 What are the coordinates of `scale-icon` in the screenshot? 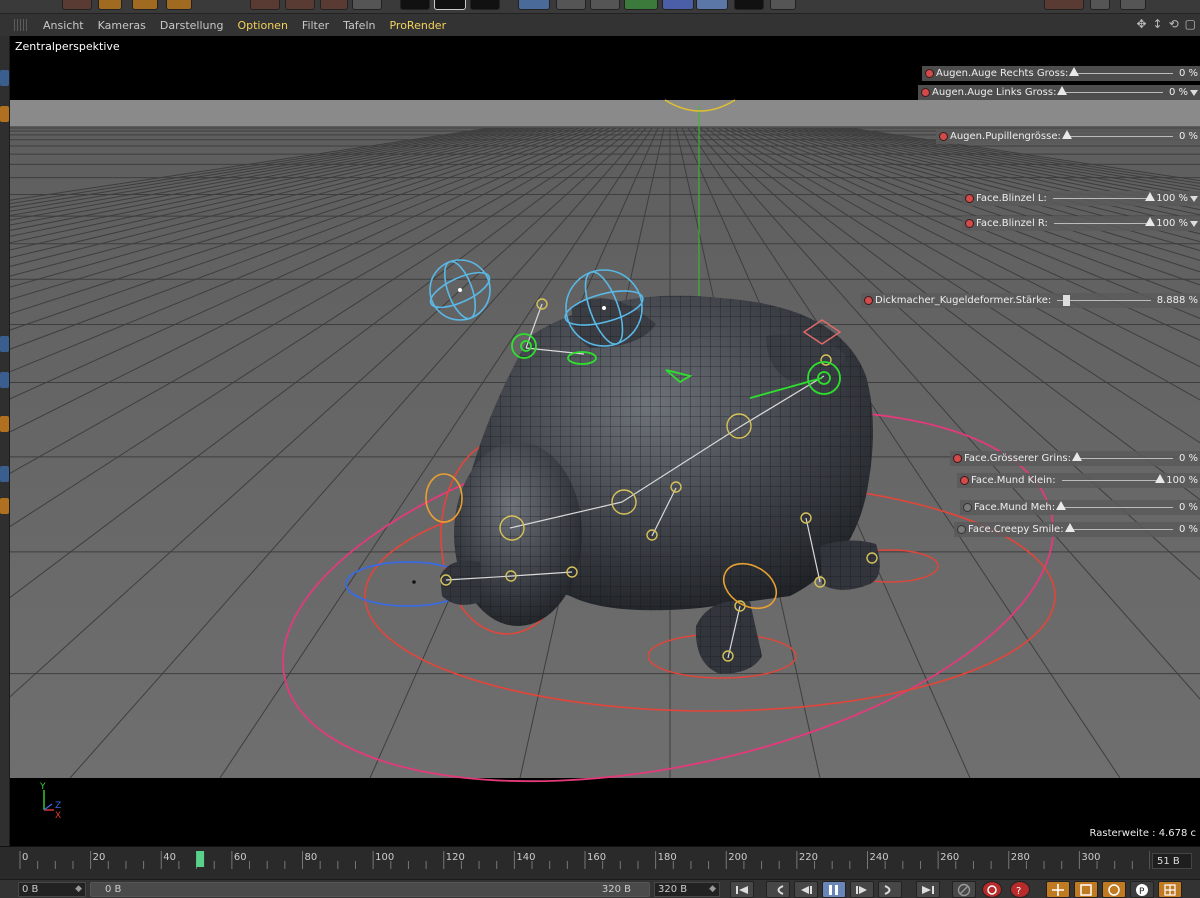 It's located at (145, 5).